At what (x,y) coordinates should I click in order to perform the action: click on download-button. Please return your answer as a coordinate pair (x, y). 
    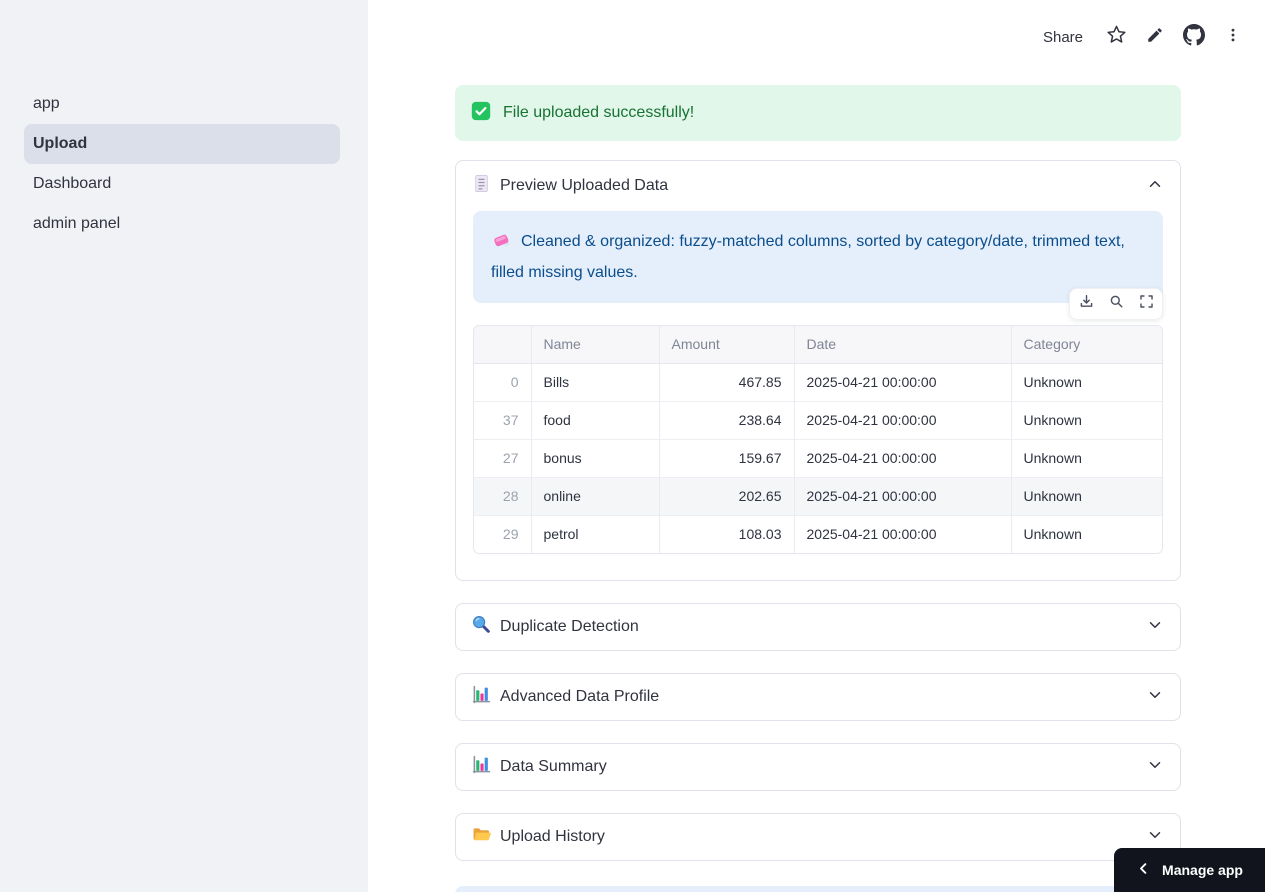
    Looking at the image, I should click on (1086, 304).